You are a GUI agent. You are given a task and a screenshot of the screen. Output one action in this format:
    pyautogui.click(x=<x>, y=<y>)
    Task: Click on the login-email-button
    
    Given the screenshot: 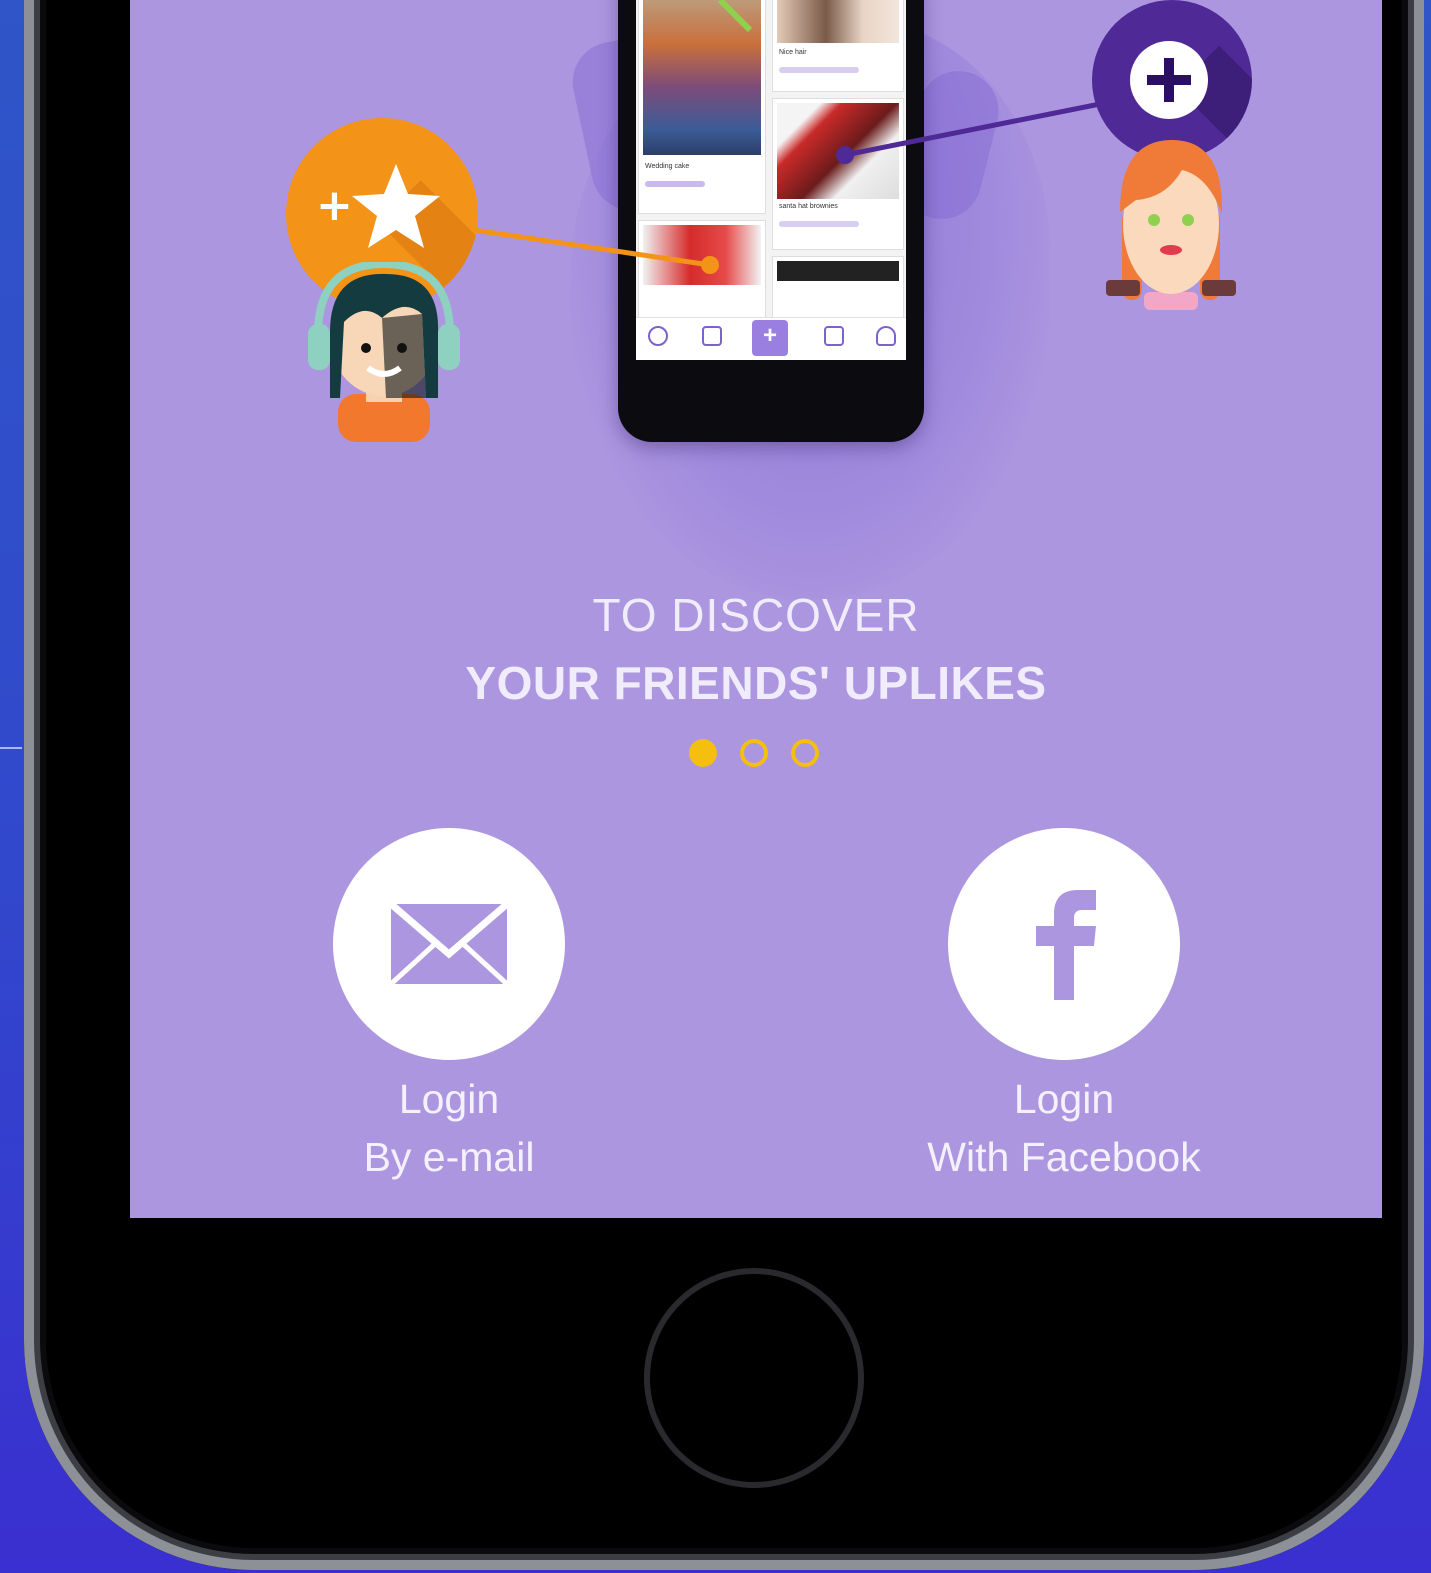 What is the action you would take?
    pyautogui.click(x=449, y=944)
    